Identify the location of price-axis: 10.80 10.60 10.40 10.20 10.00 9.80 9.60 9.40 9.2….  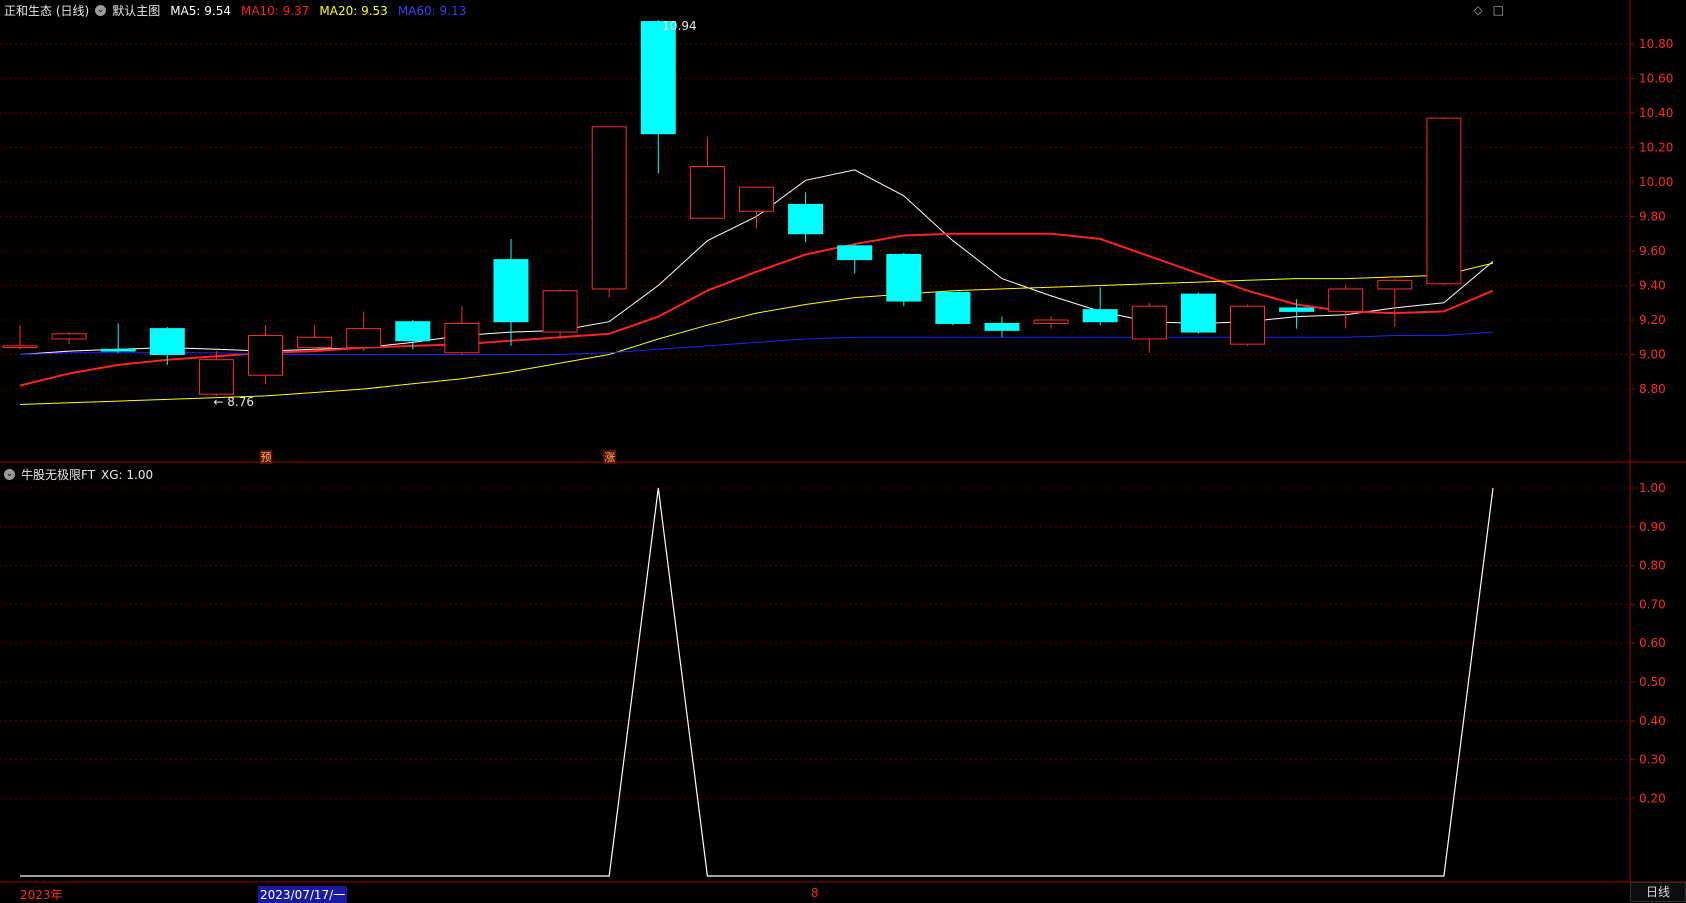
(1651, 216).